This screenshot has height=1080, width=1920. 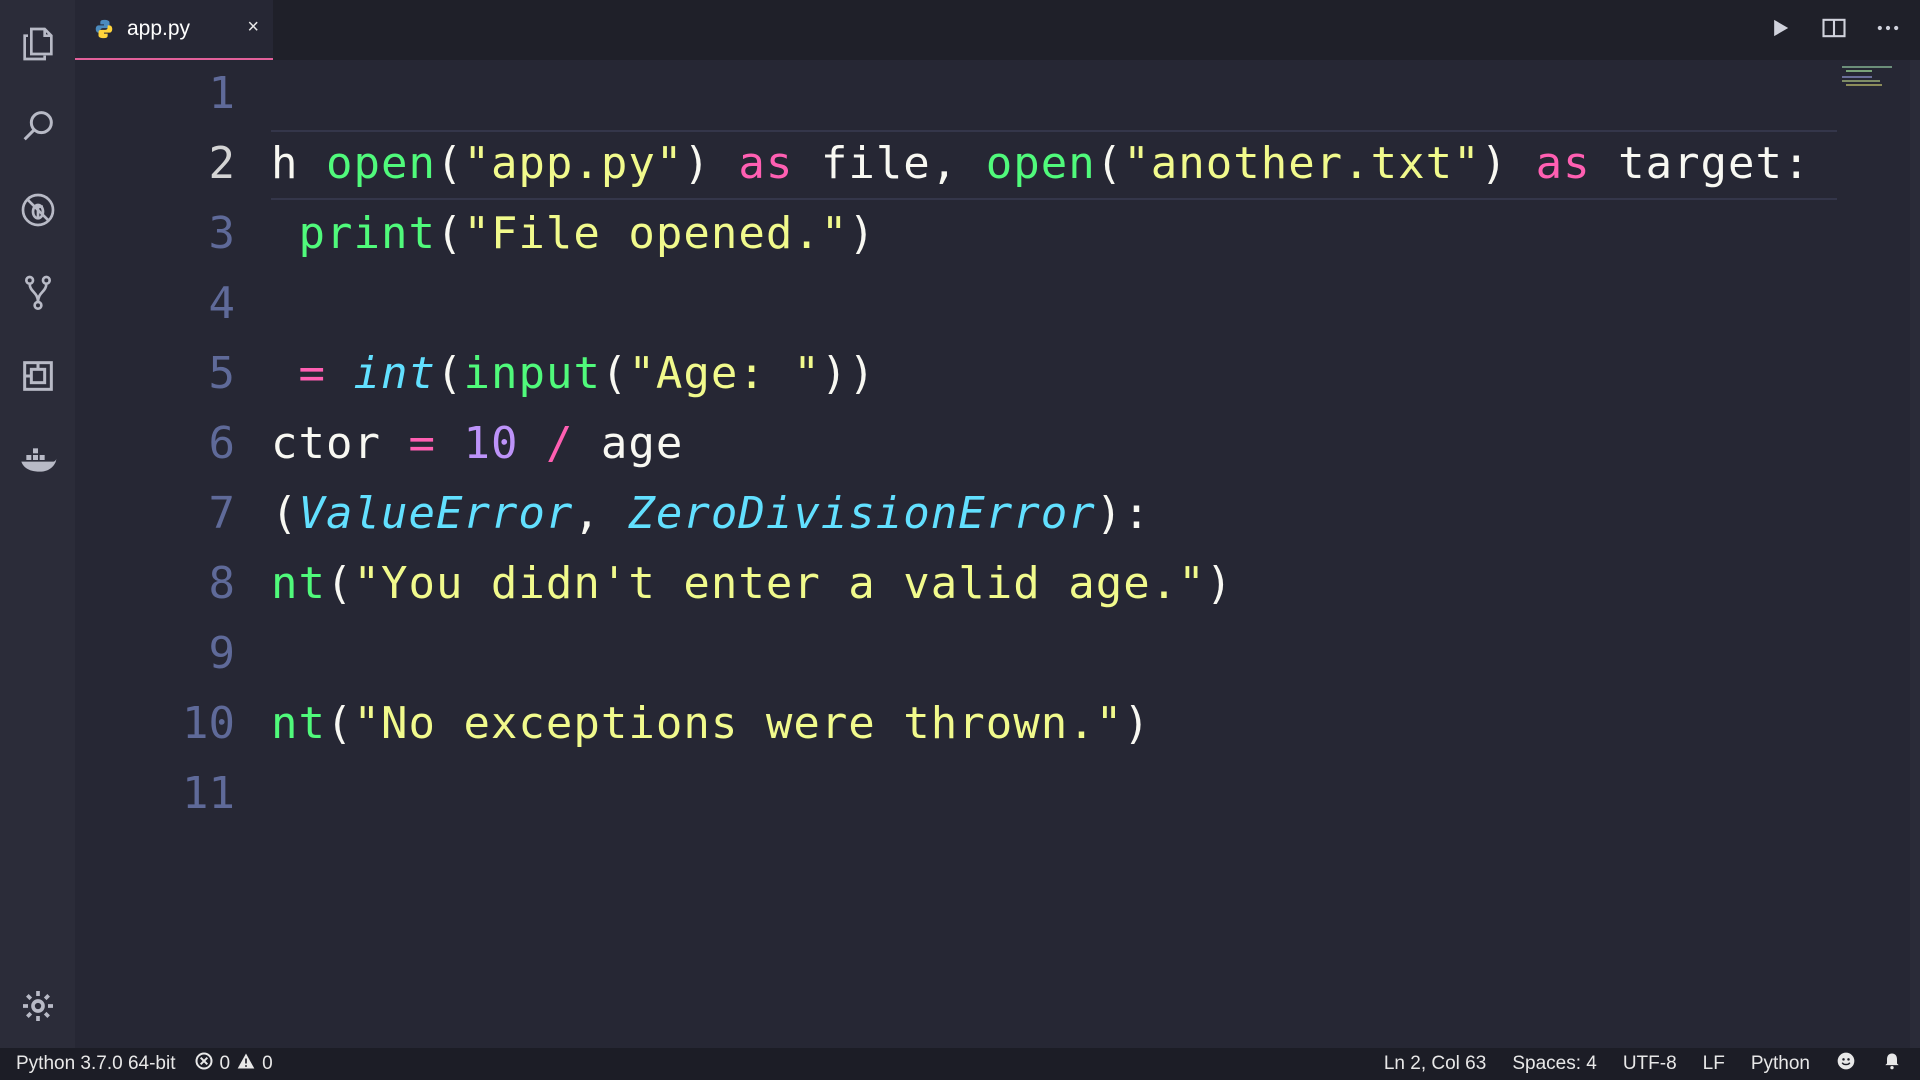 What do you see at coordinates (208, 793) in the screenshot?
I see `line-number: 11` at bounding box center [208, 793].